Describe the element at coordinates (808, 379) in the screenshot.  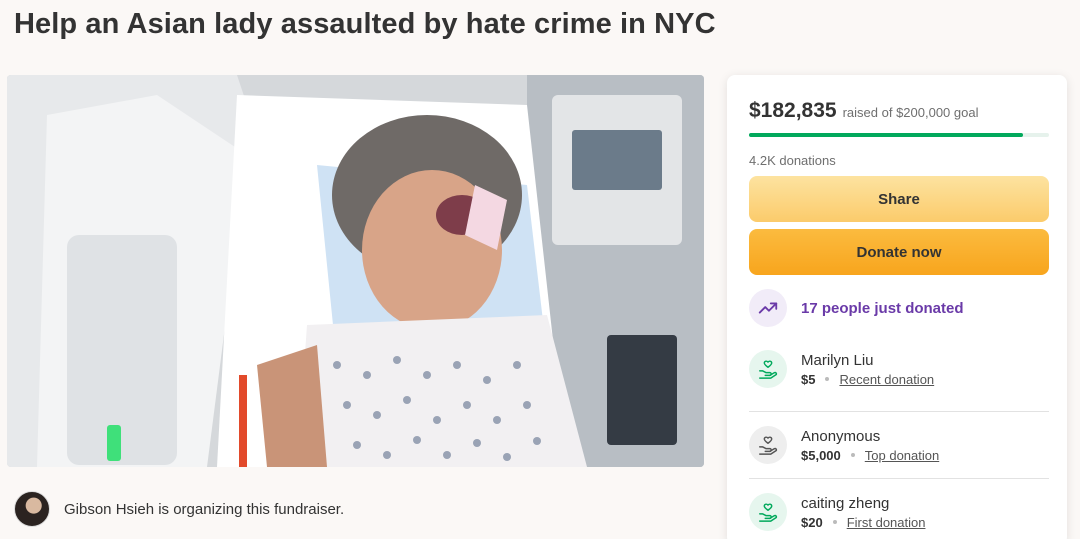
I see `donor-amount: $5` at that location.